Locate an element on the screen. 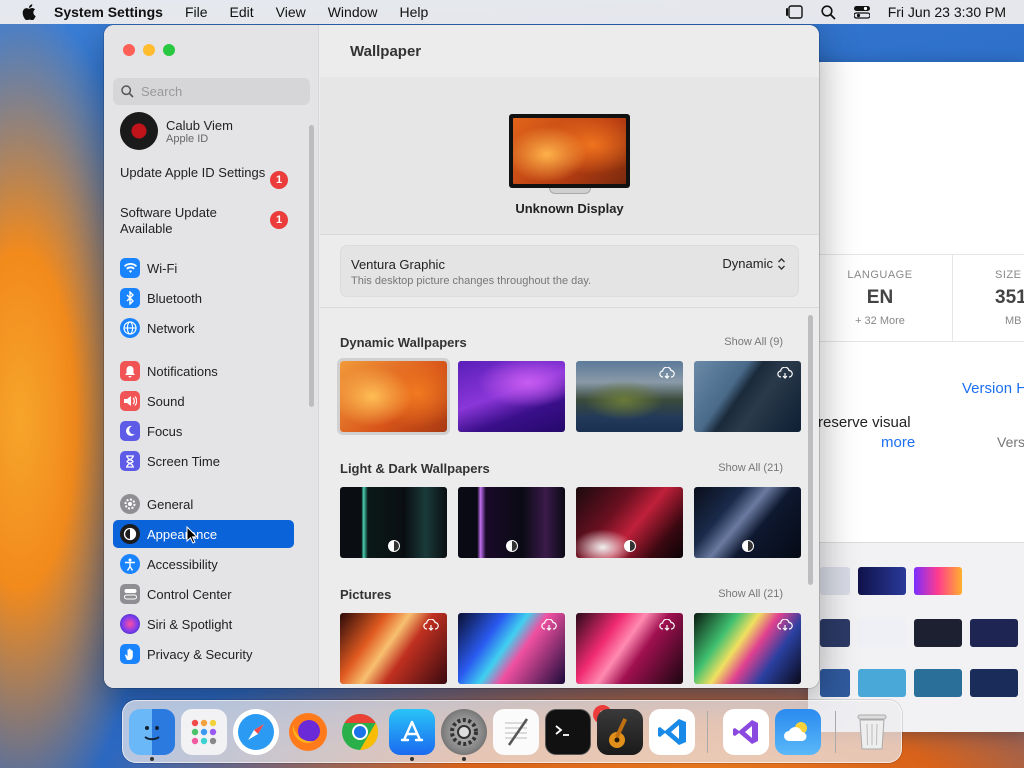  dock-app-store-icon is located at coordinates (412, 732).